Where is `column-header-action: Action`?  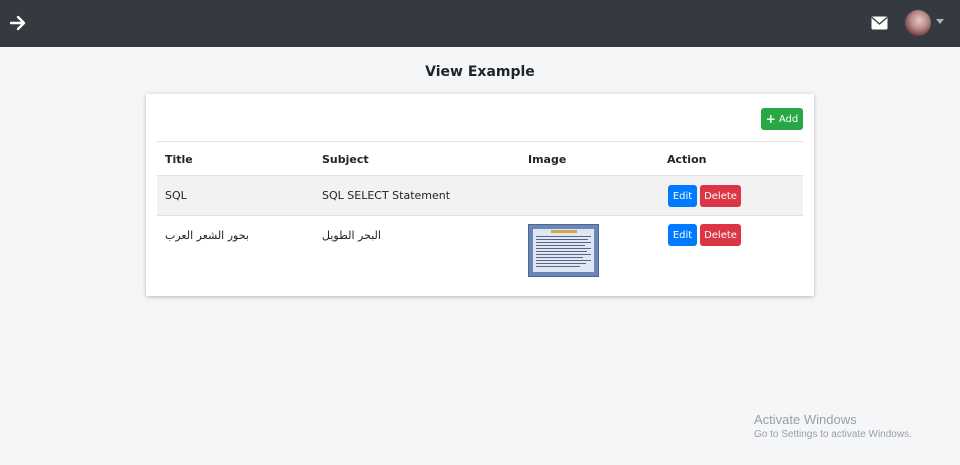 column-header-action: Action is located at coordinates (687, 159).